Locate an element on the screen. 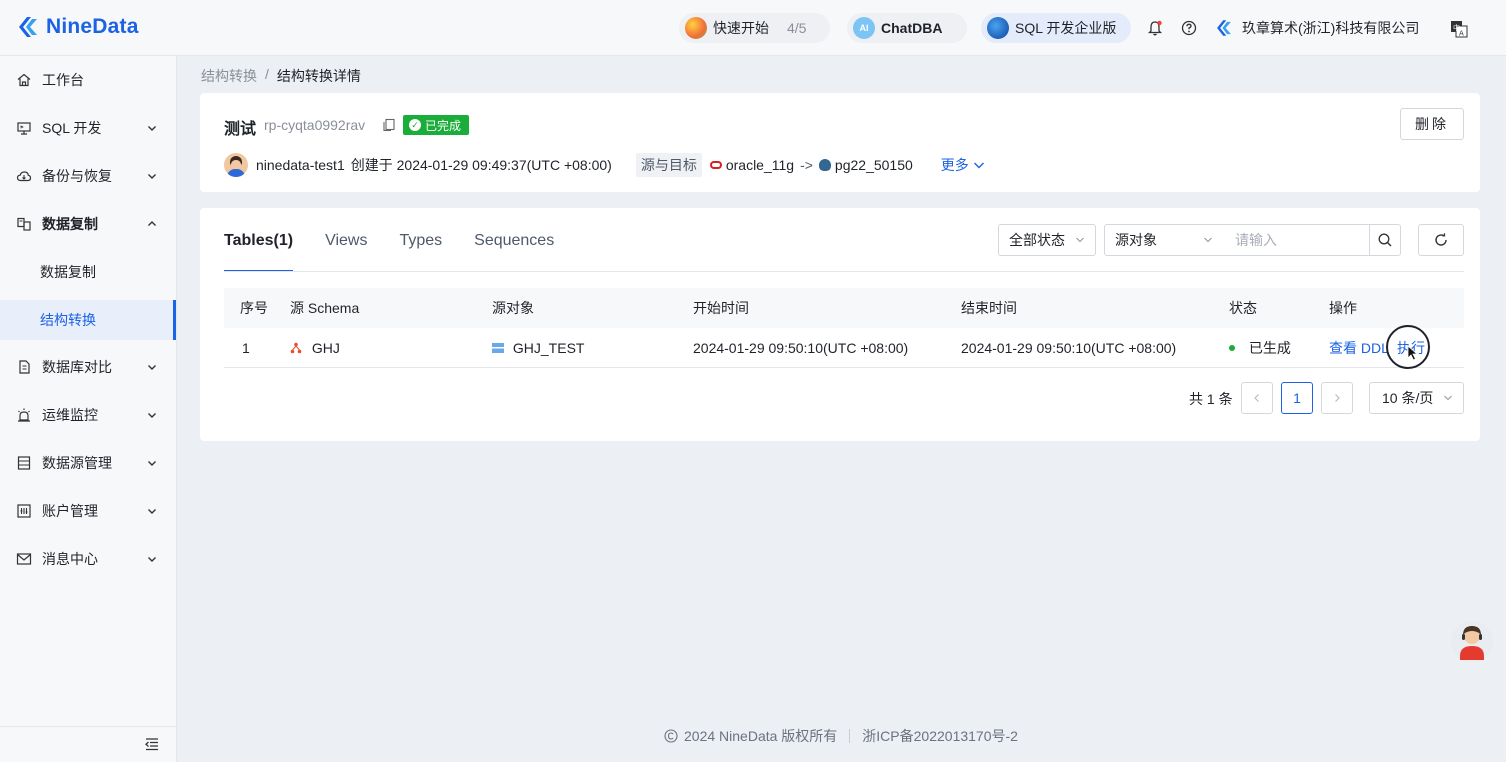 This screenshot has width=1506, height=762. breadcrumb-parent: 结构转换 is located at coordinates (229, 76).